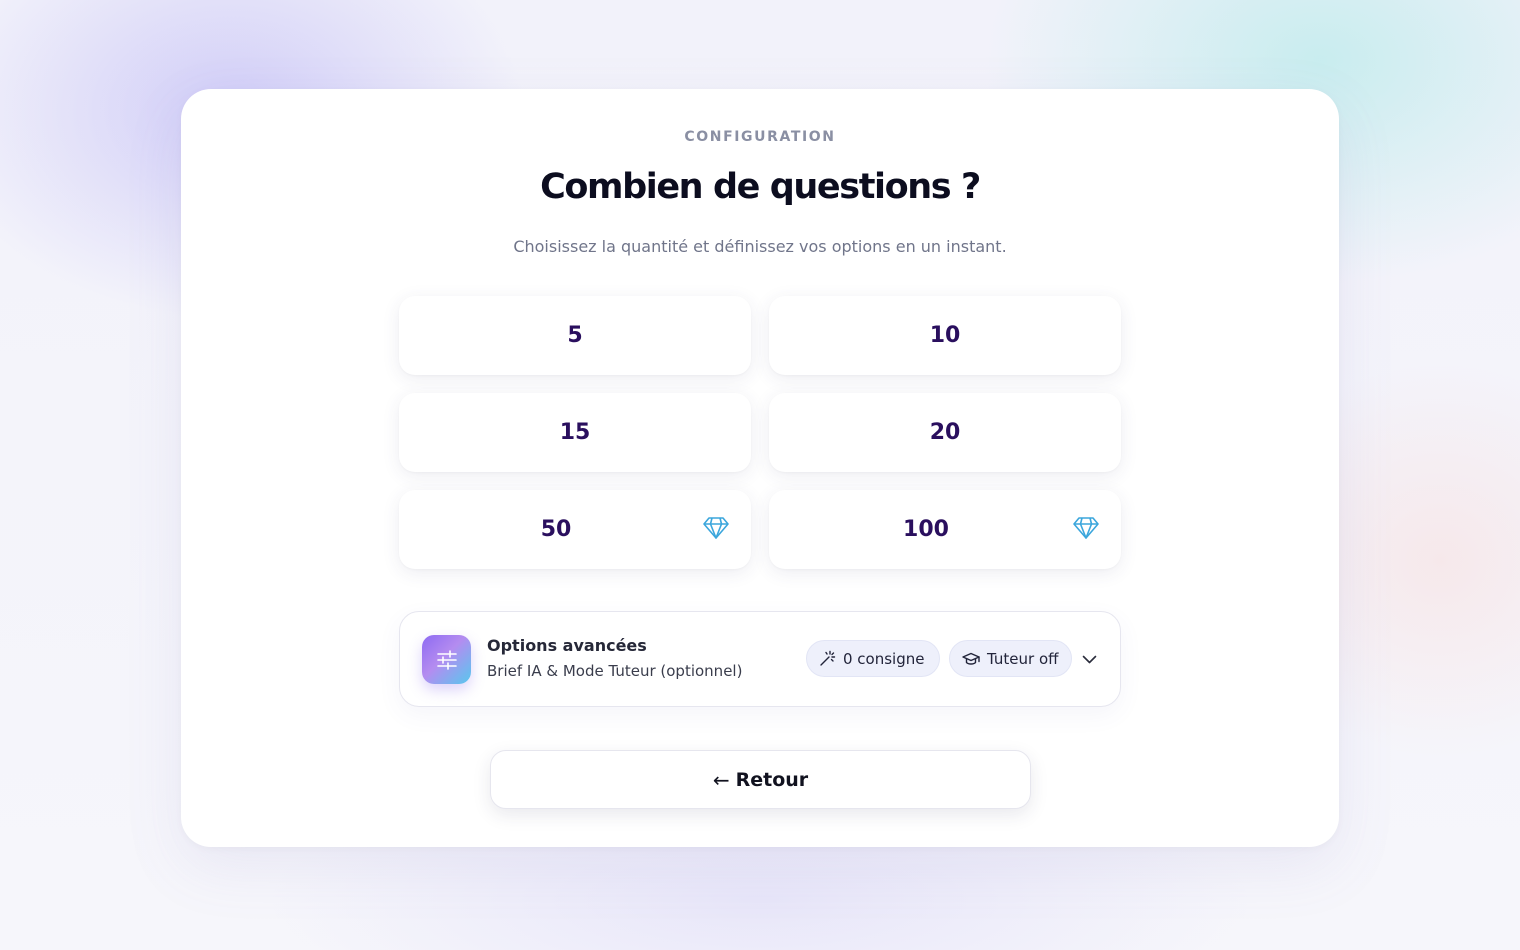 This screenshot has height=950, width=1520. I want to click on option-20-button: 20, so click(945, 432).